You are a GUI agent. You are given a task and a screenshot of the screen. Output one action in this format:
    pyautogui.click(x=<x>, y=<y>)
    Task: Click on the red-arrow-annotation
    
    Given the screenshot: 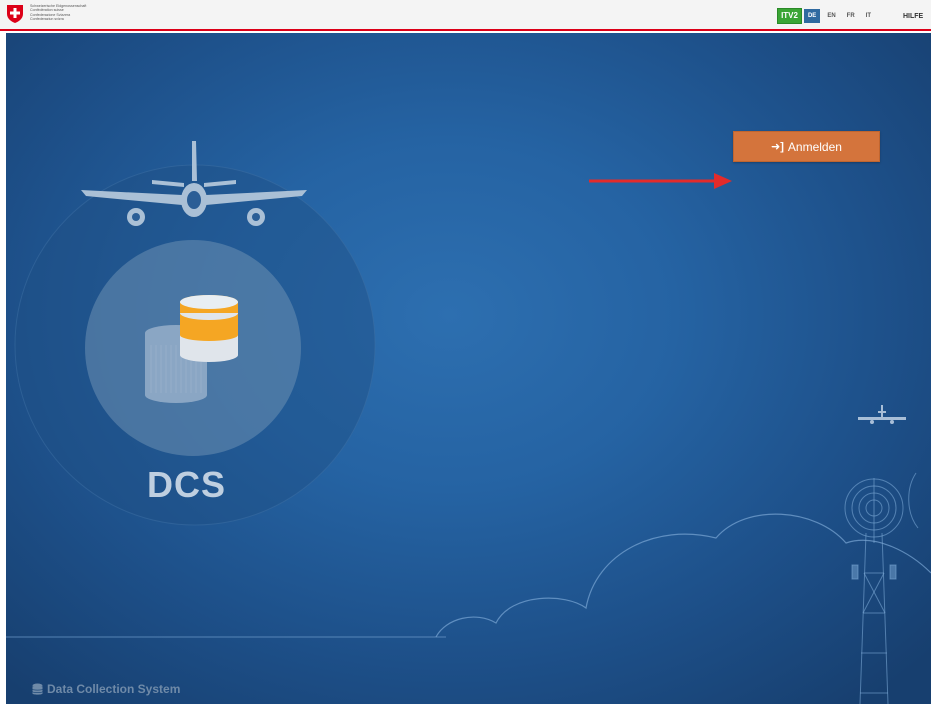 What is the action you would take?
    pyautogui.click(x=660, y=181)
    